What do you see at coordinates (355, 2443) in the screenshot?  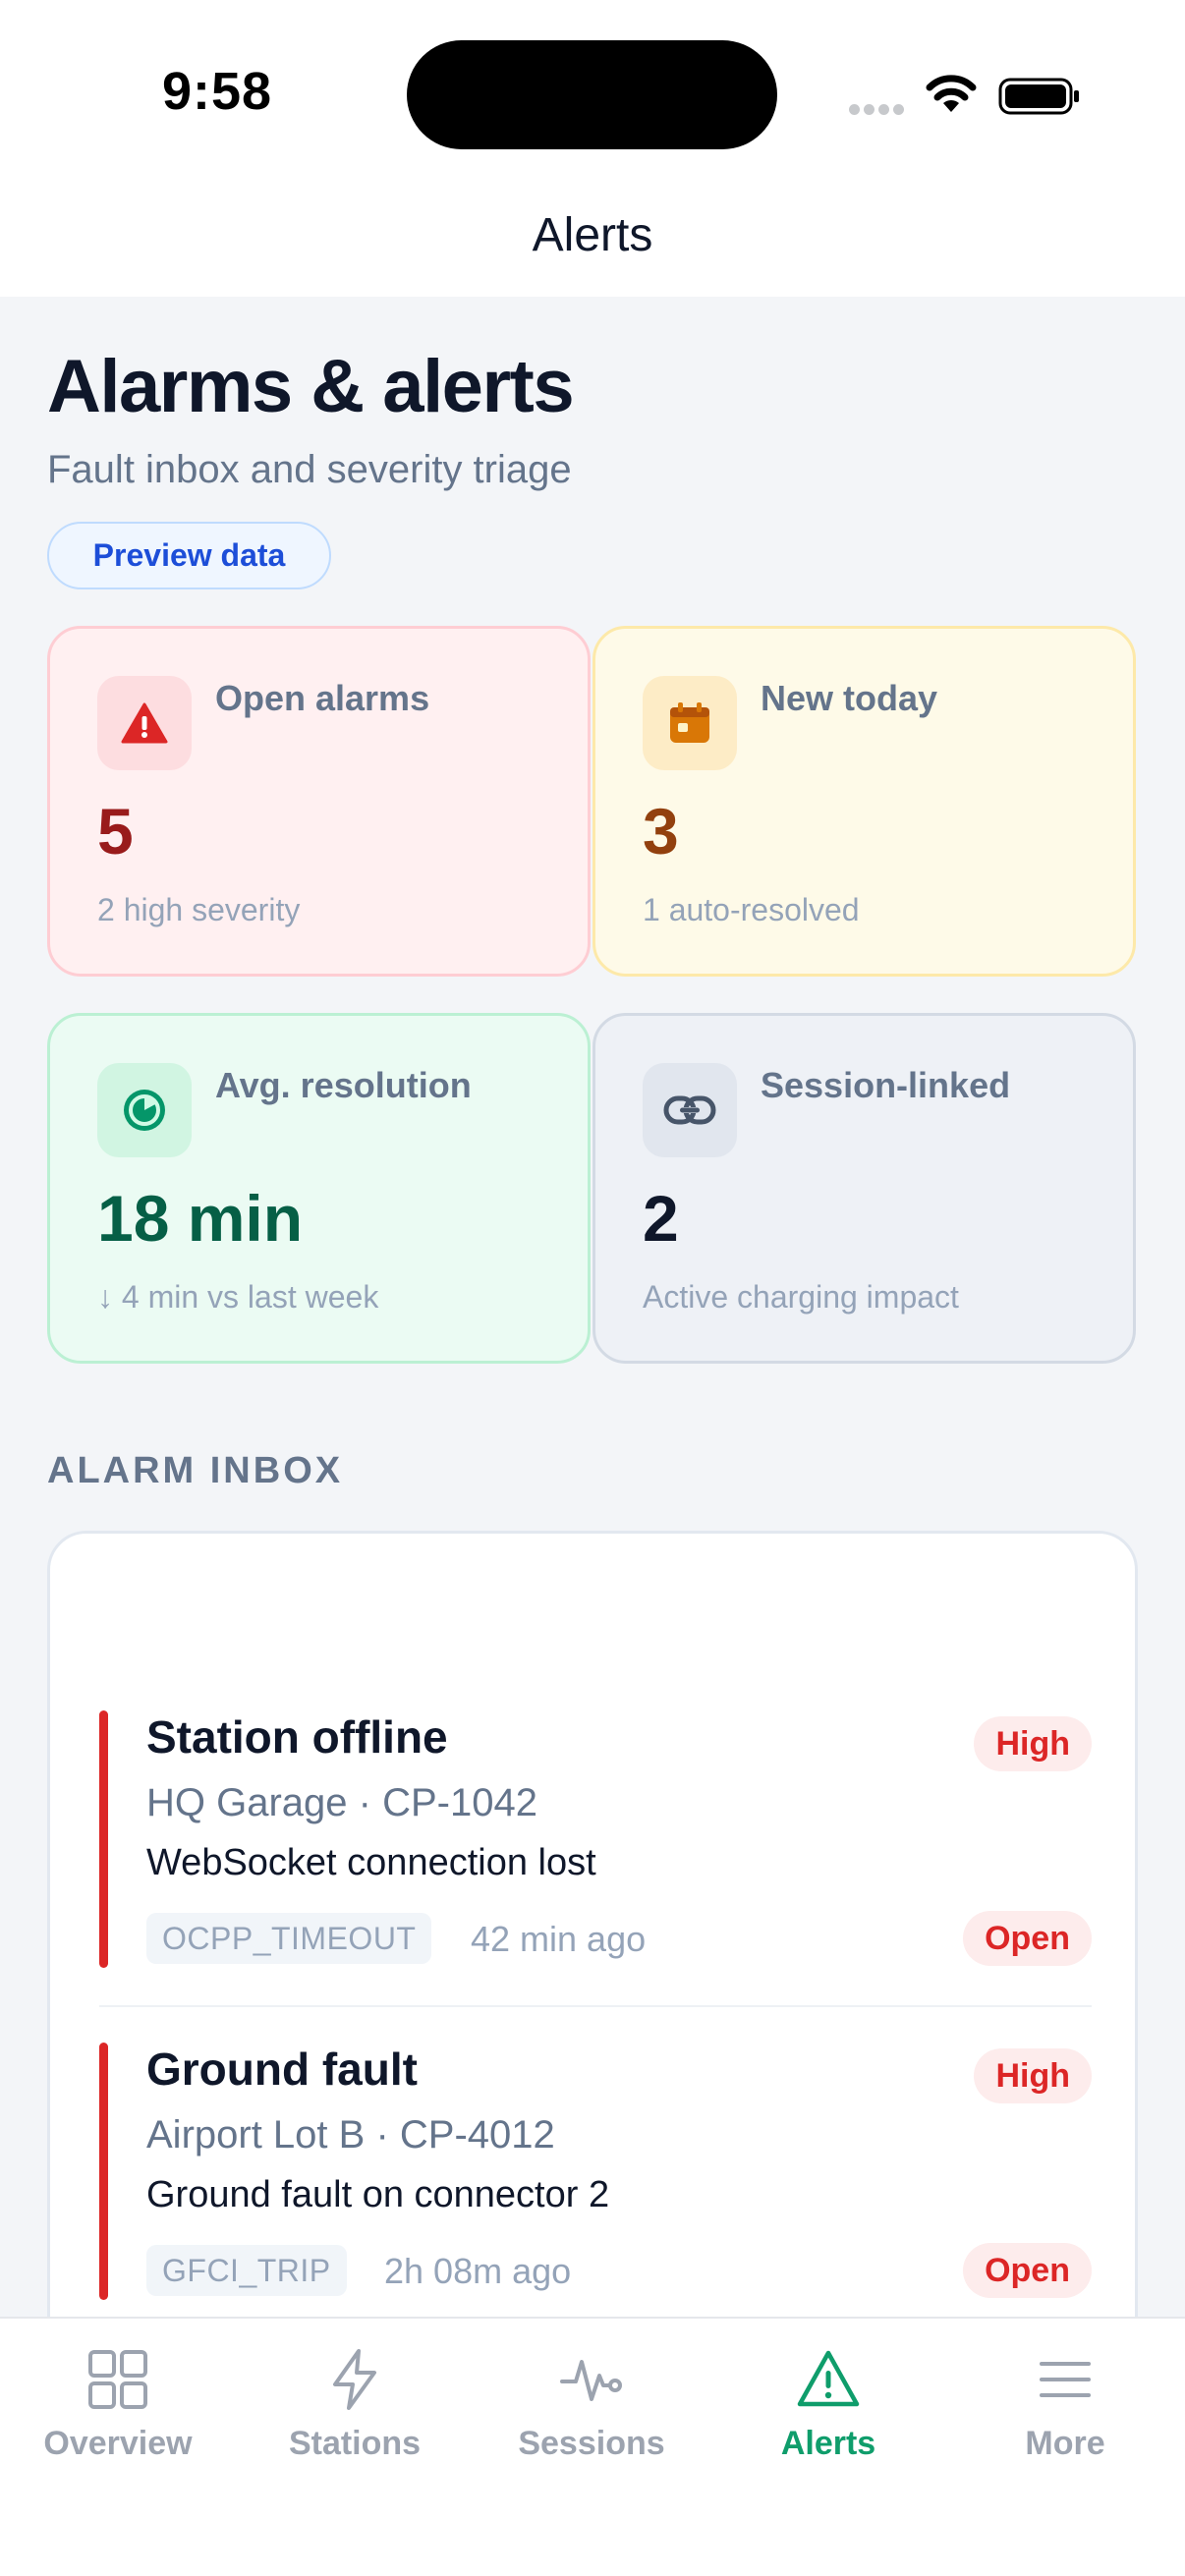 I see `tab-label: Stations` at bounding box center [355, 2443].